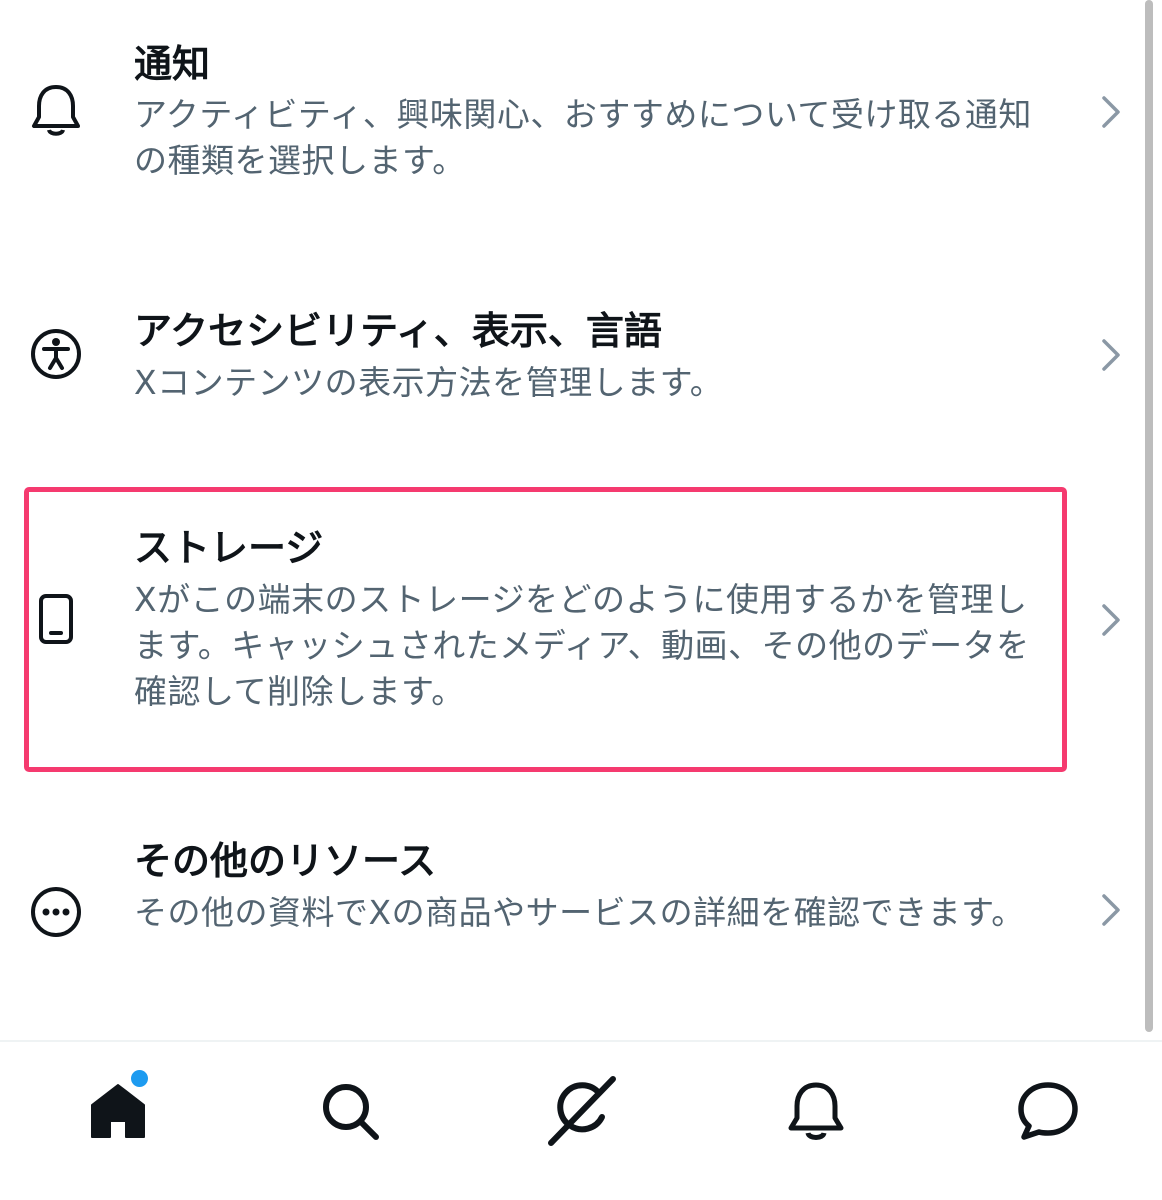 Image resolution: width=1162 pixels, height=1200 pixels. What do you see at coordinates (583, 137) in the screenshot?
I see `settings-item-description: アクティビティ、興味関心、おすすめについて受け取る通知の種類を選択します。` at bounding box center [583, 137].